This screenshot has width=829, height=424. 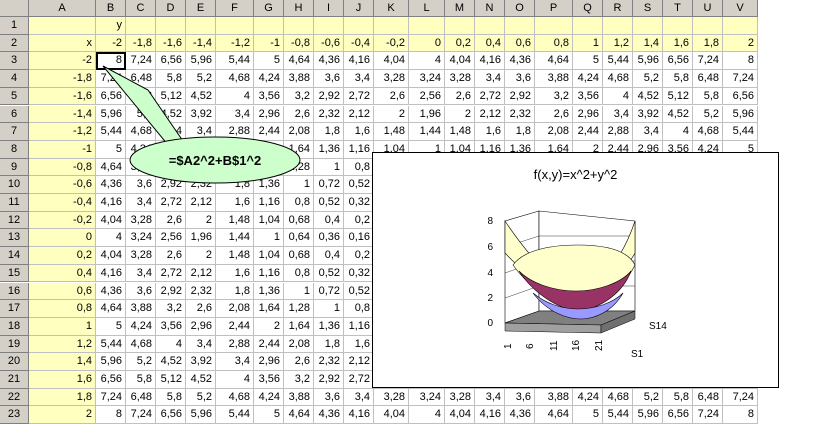 What do you see at coordinates (649, 340) in the screenshot?
I see `series-axis: S14 S1` at bounding box center [649, 340].